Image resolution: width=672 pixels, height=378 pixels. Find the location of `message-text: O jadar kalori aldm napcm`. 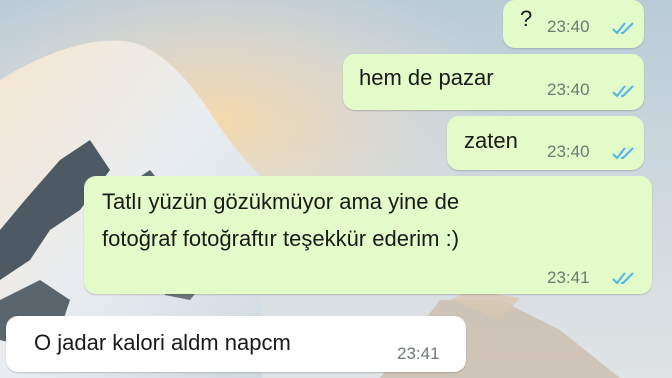

message-text: O jadar kalori aldm napcm is located at coordinates (162, 342).